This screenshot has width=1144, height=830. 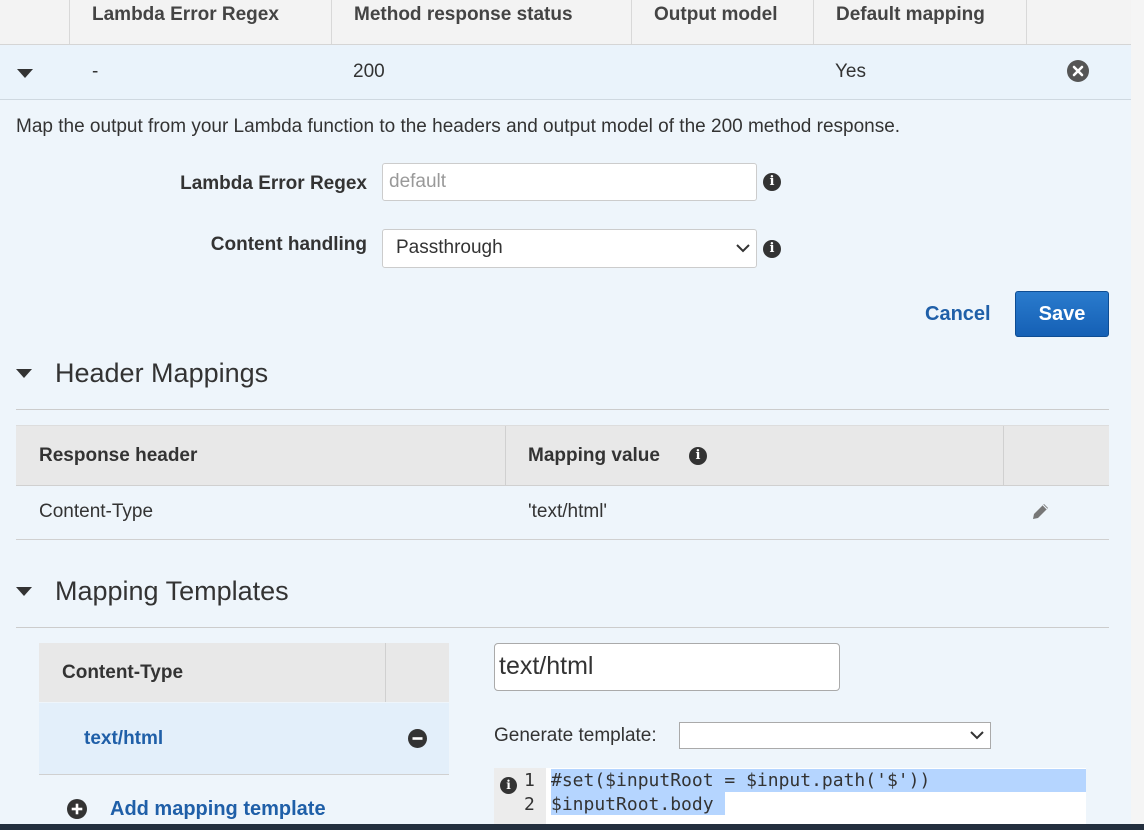 I want to click on template-item-label: text/html, so click(x=123, y=739).